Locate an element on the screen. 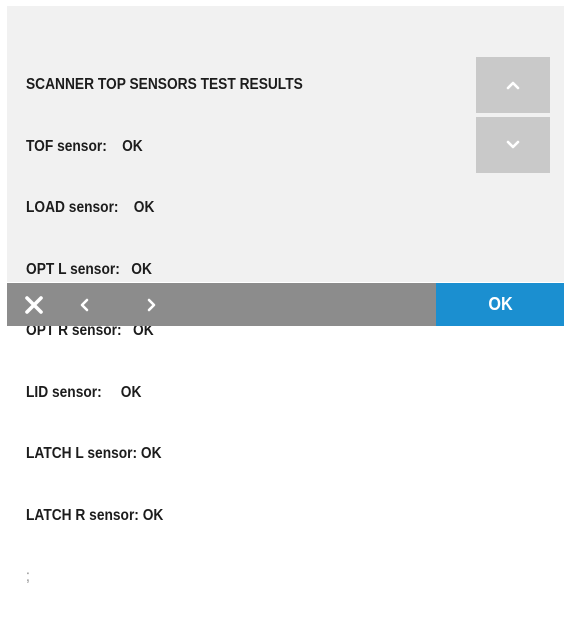 This screenshot has height=629, width=571. close-button is located at coordinates (34, 304).